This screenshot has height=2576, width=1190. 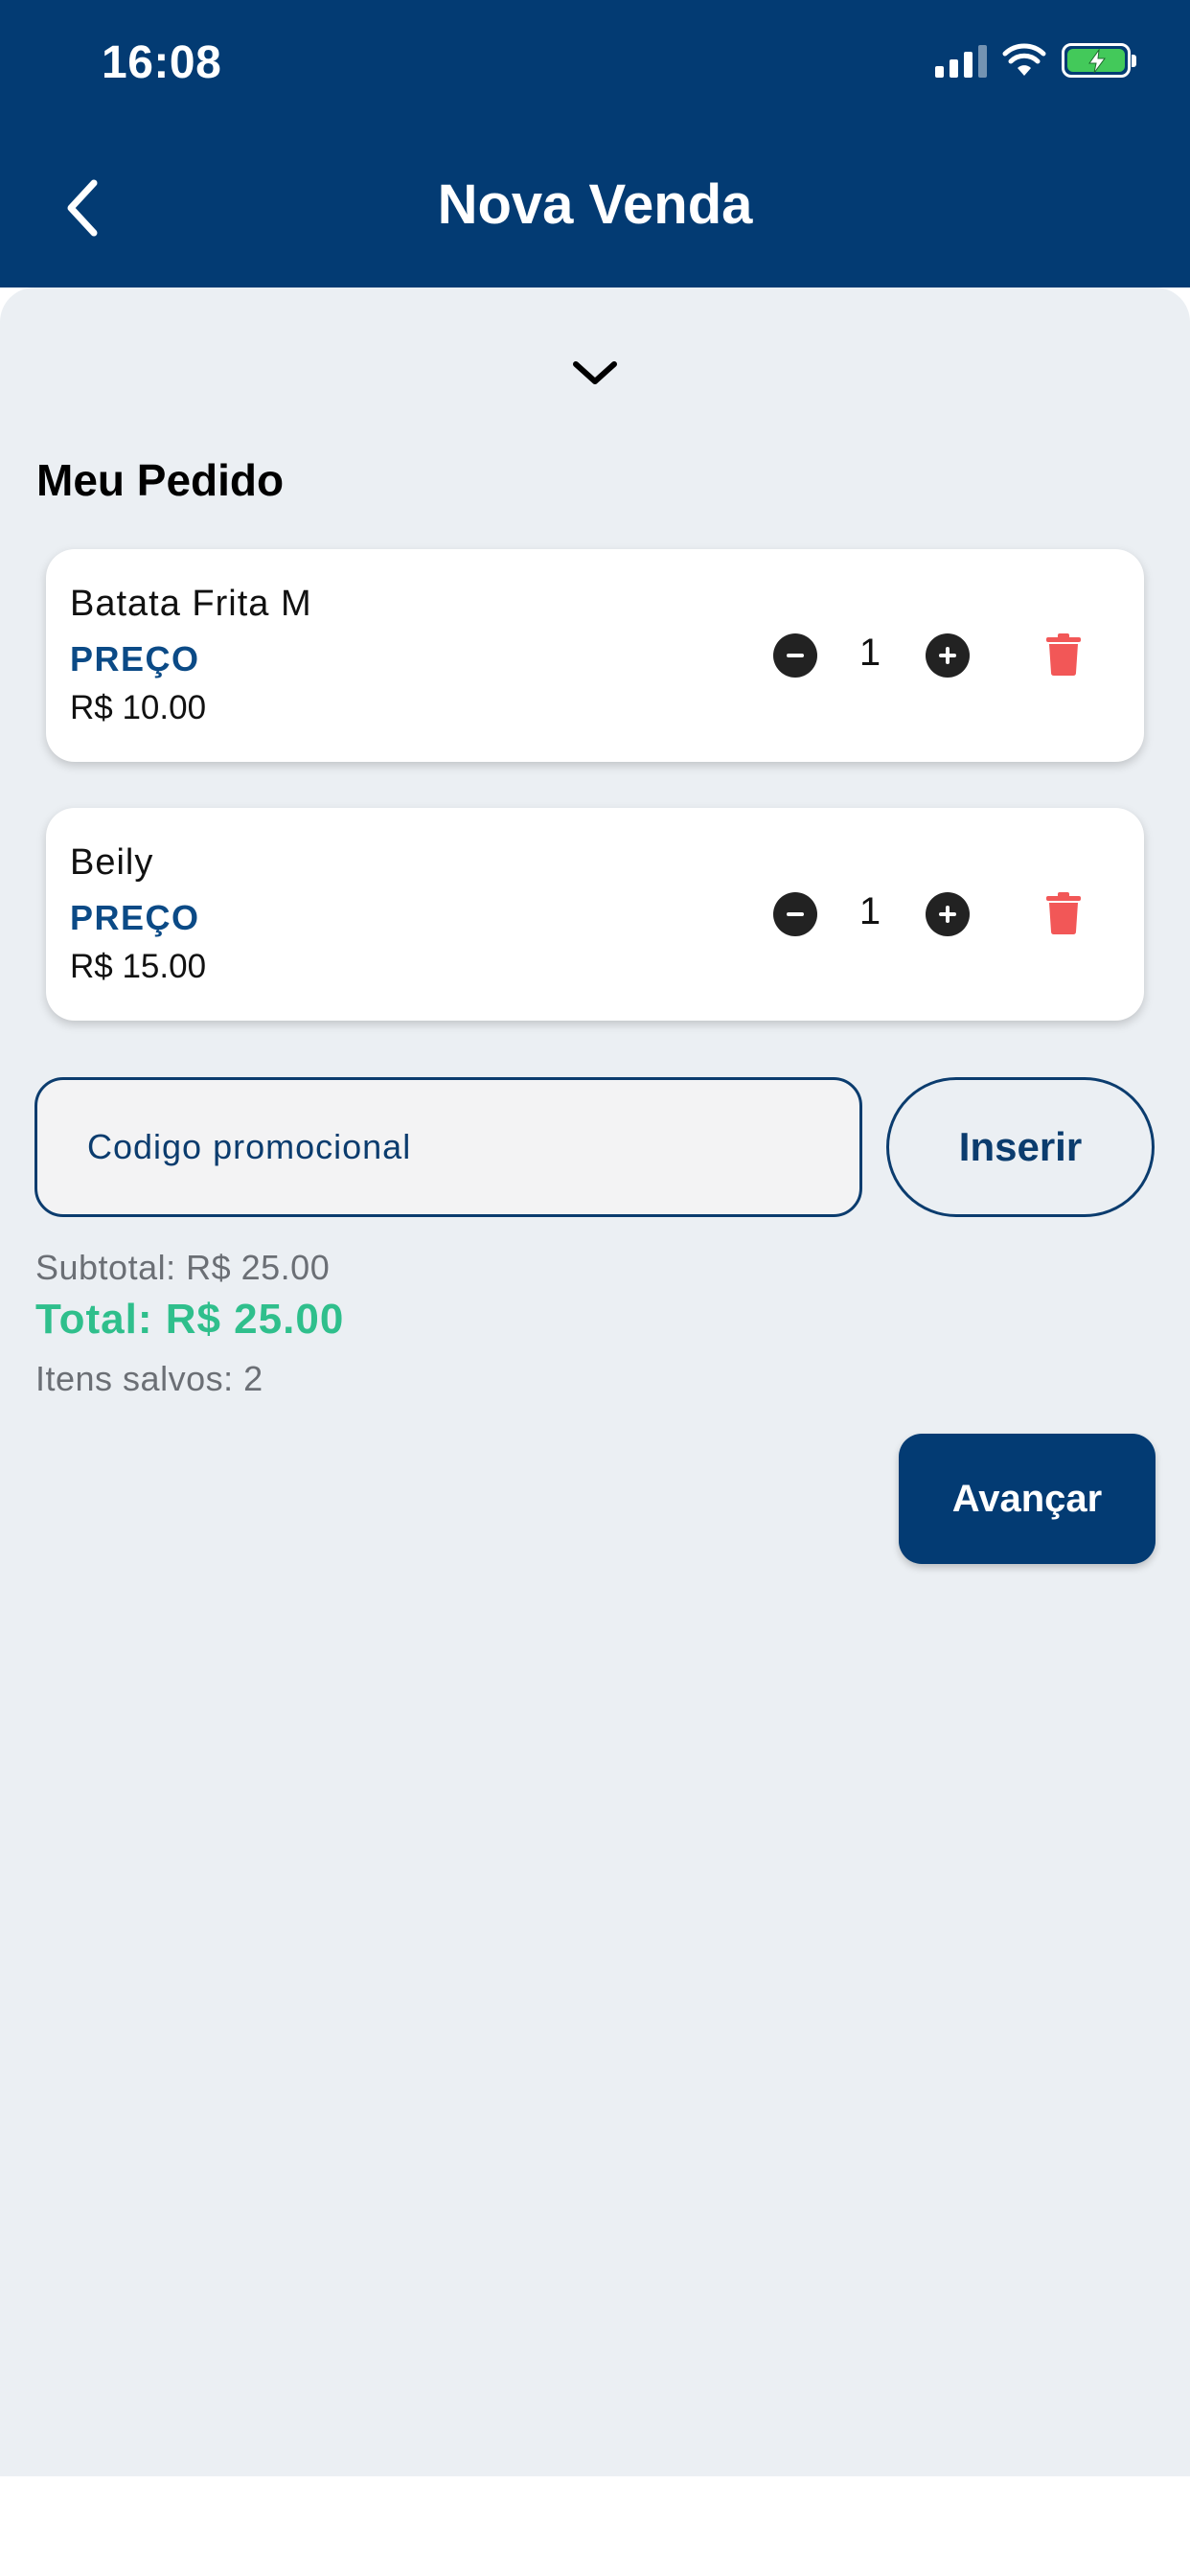 What do you see at coordinates (595, 914) in the screenshot?
I see `order-item-card: Beily PREÇO R$ 15.00 1` at bounding box center [595, 914].